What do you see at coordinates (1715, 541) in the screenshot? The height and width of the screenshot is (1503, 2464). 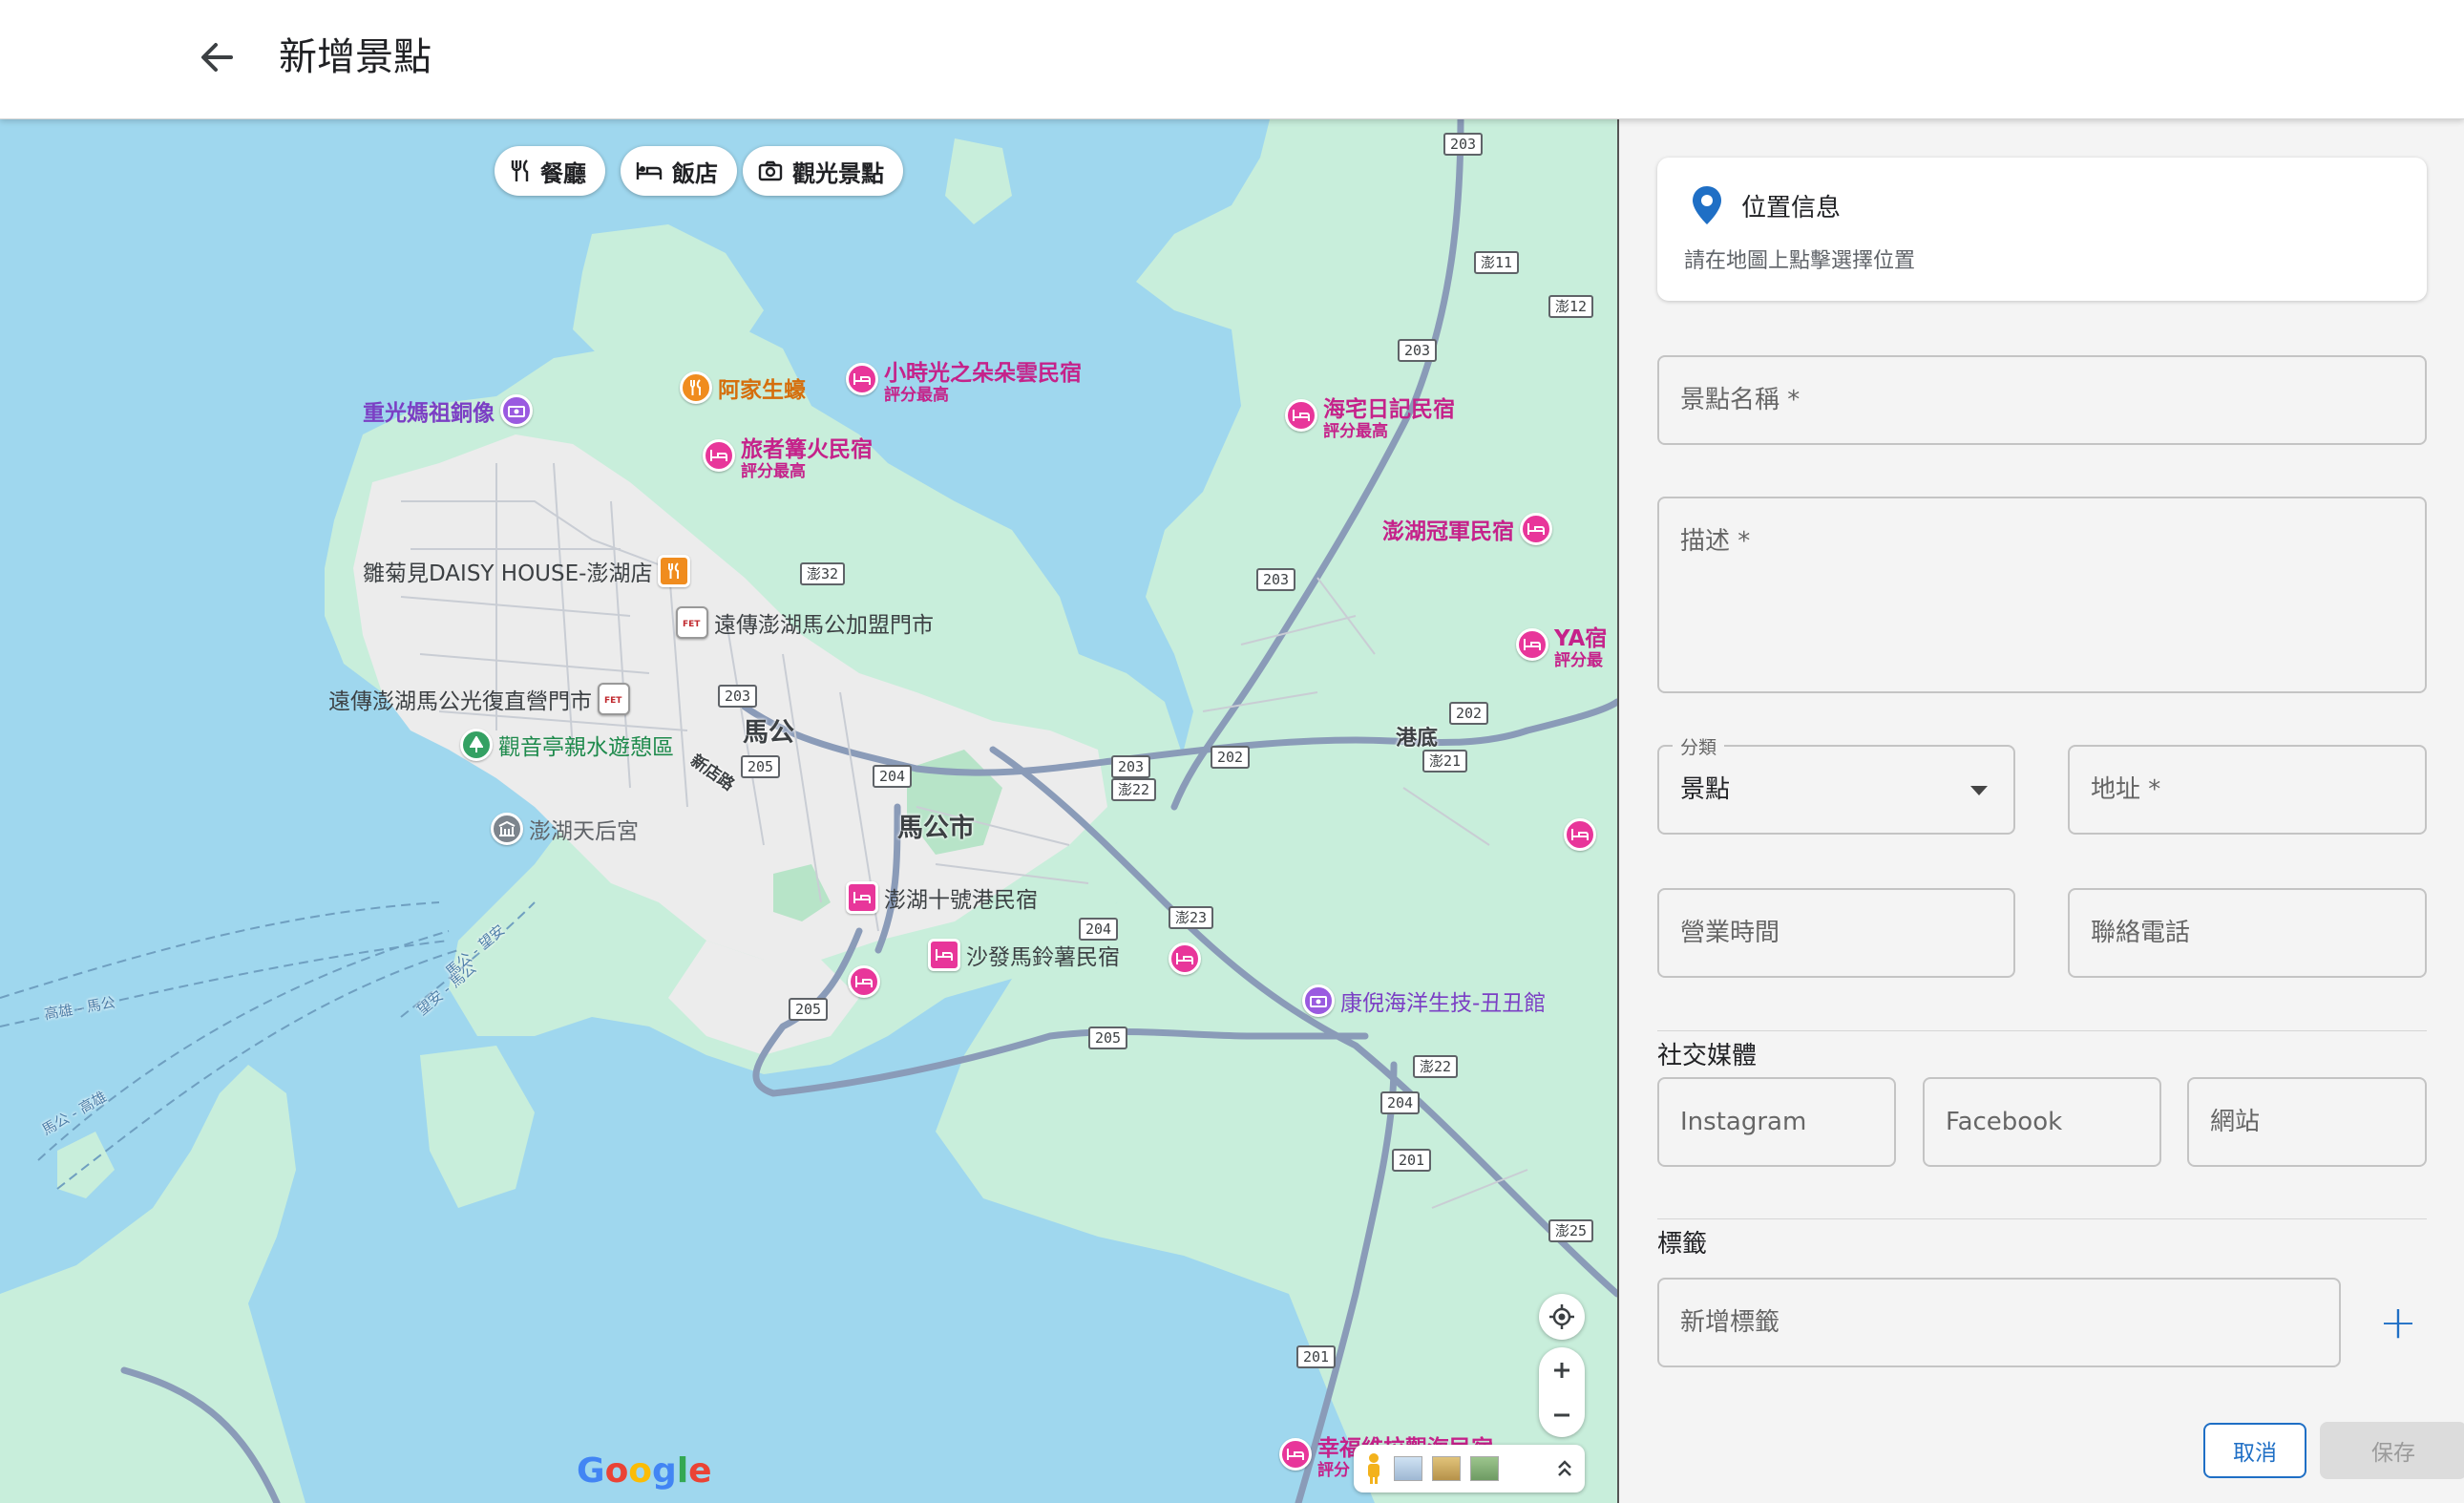 I see `description-placeholder: 描述 *` at bounding box center [1715, 541].